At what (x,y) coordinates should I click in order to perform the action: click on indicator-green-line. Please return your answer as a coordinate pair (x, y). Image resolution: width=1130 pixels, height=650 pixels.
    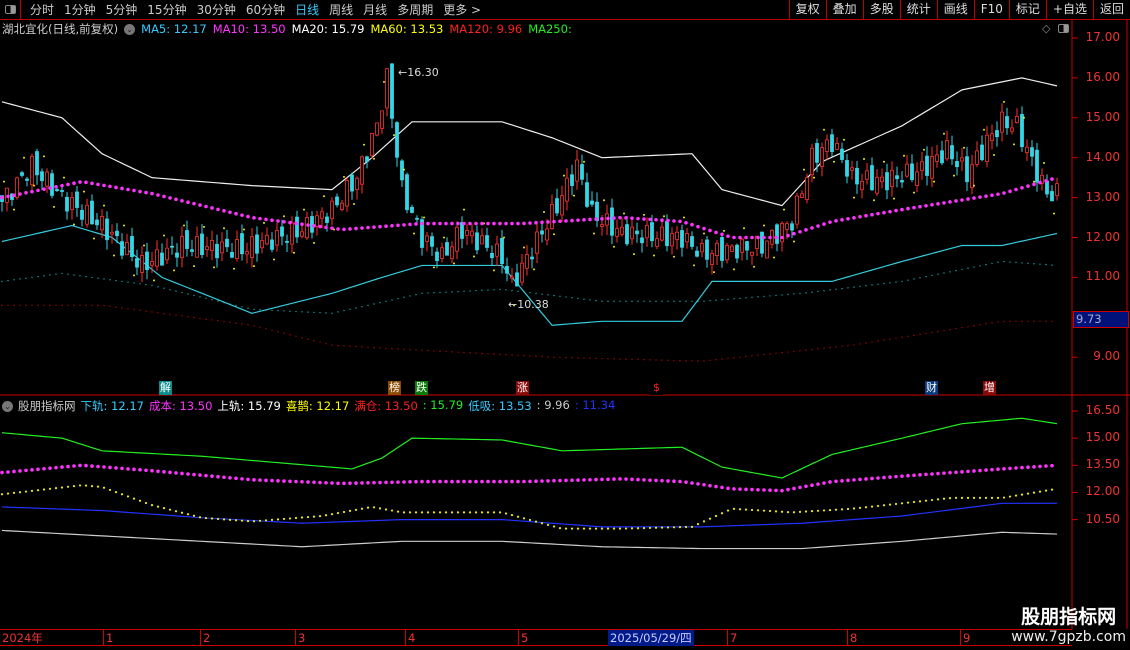
    Looking at the image, I should click on (529, 448).